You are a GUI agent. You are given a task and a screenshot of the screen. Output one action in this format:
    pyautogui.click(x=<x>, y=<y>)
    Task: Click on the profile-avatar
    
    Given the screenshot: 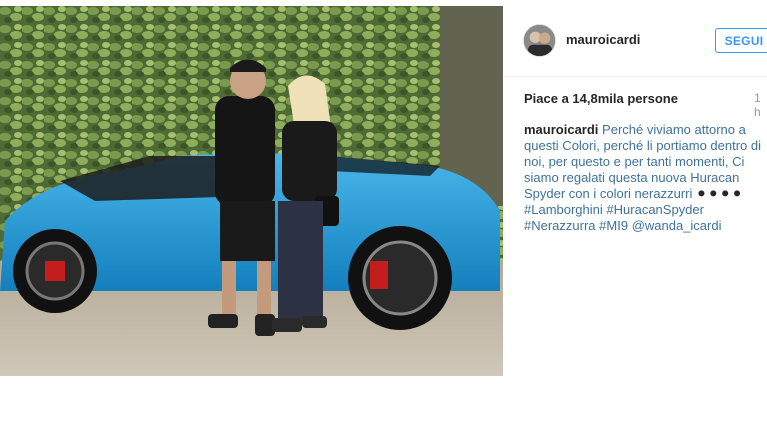 What is the action you would take?
    pyautogui.click(x=539, y=40)
    